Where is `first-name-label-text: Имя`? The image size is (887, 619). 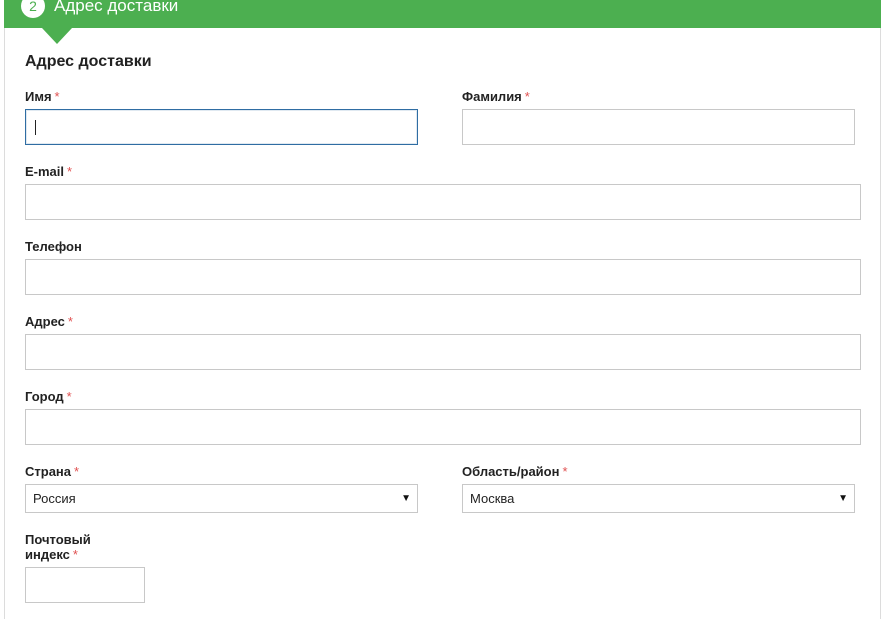
first-name-label-text: Имя is located at coordinates (38, 96).